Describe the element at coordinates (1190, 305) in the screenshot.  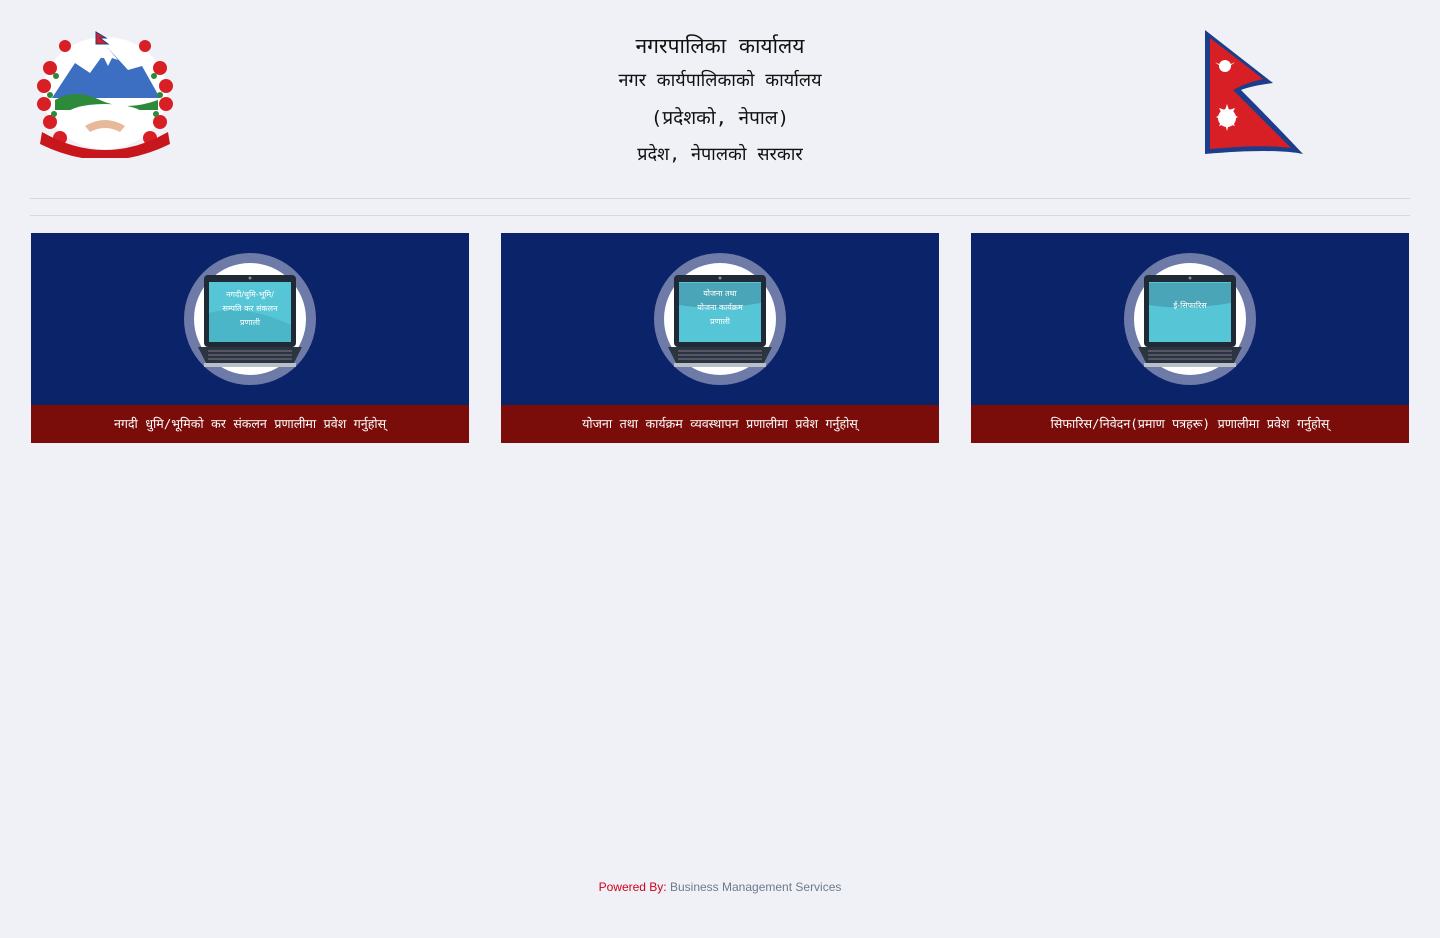
I see `laptop-screen-text: ई-सिफारिस` at that location.